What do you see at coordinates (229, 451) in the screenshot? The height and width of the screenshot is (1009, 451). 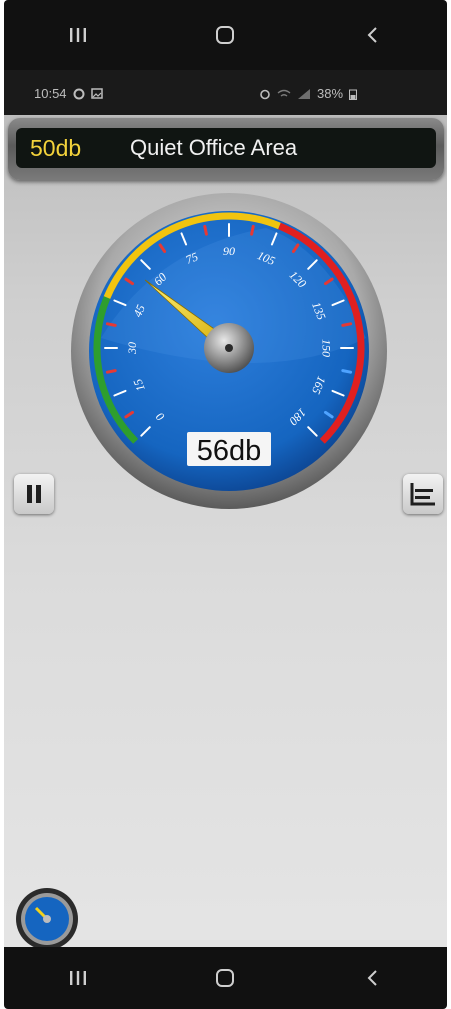 I see `gauge-reading: 56db` at bounding box center [229, 451].